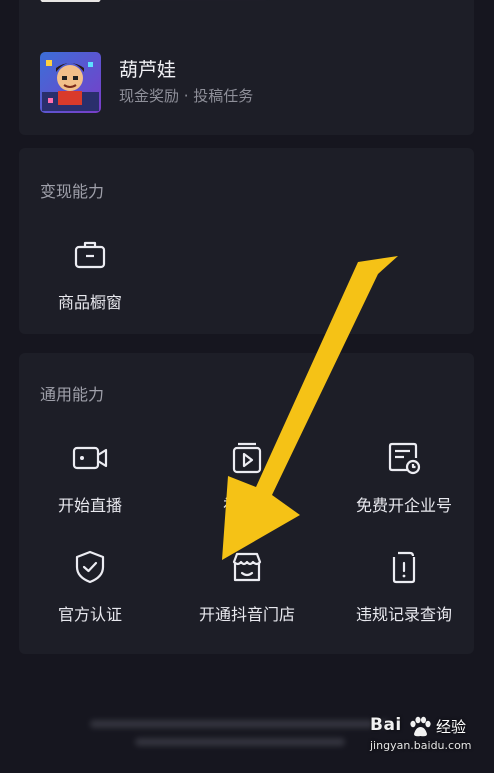 This screenshot has height=773, width=494. Describe the element at coordinates (404, 458) in the screenshot. I see `enterprise-clock-icon` at that location.